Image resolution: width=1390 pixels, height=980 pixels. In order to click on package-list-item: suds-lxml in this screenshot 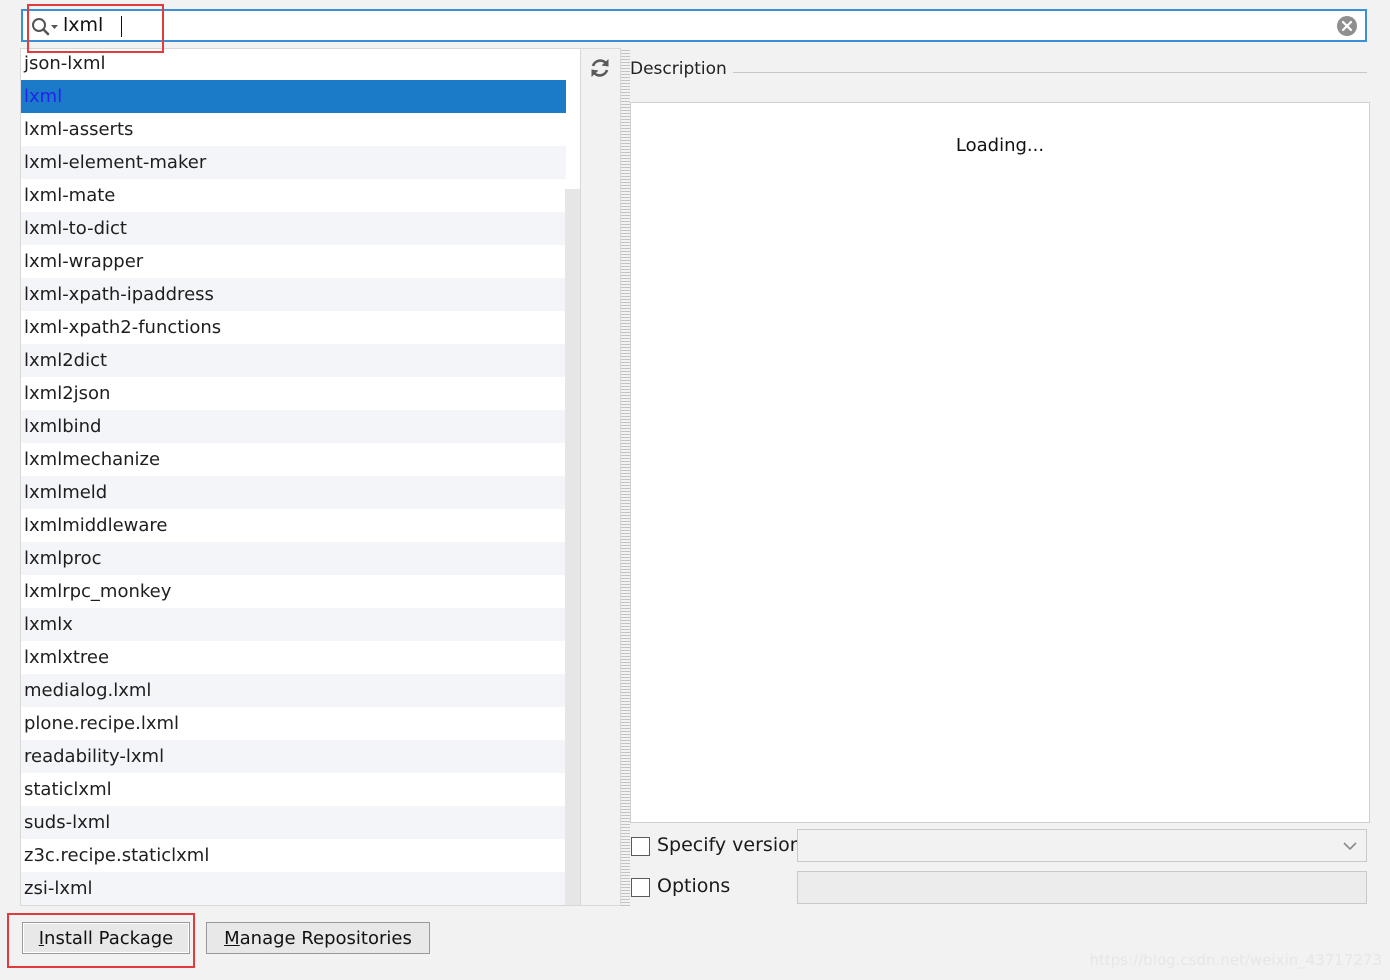, I will do `click(293, 822)`.